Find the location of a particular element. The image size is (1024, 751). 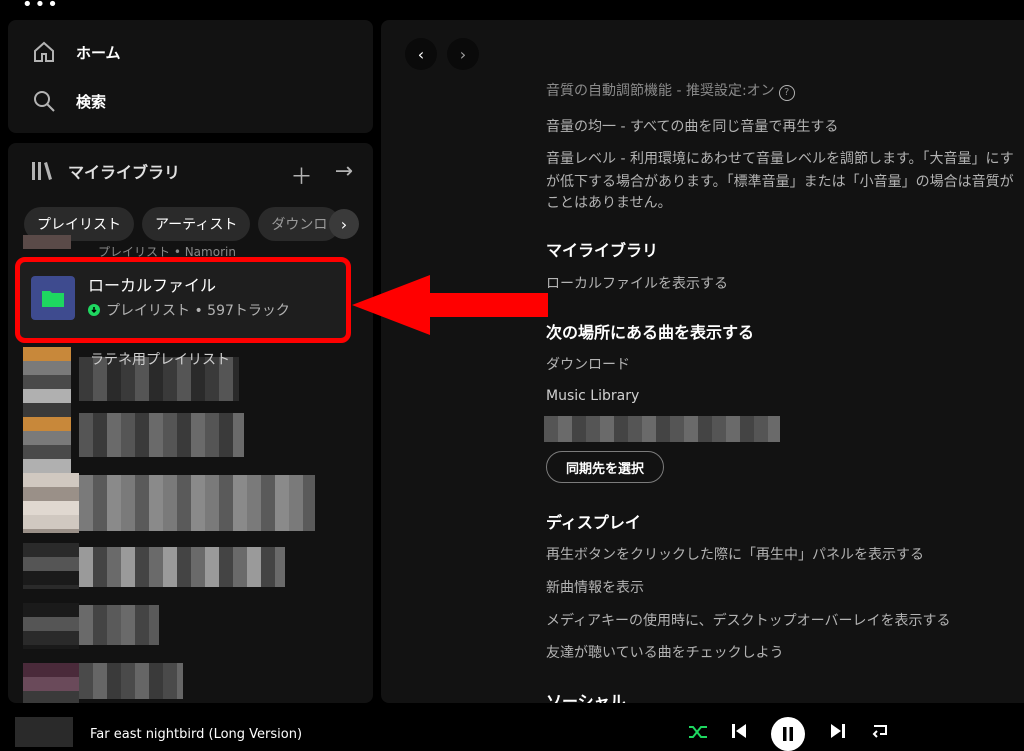

nav-home-label: ホーム is located at coordinates (98, 52).